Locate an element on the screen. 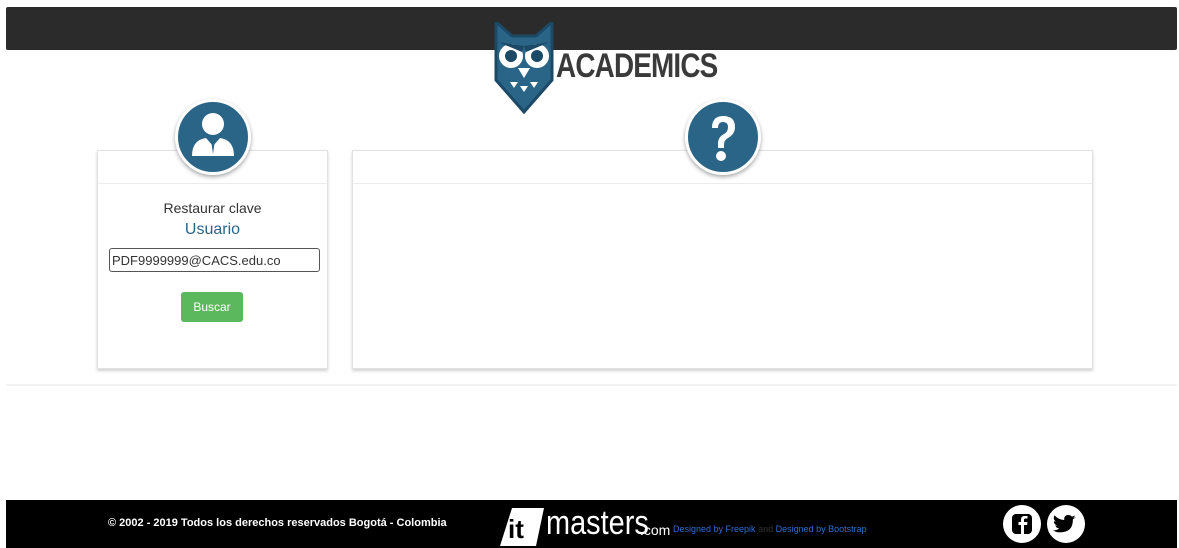 This screenshot has width=1179, height=548. restore-password-panel: Restaurar clave Usuario Buscar is located at coordinates (212, 259).